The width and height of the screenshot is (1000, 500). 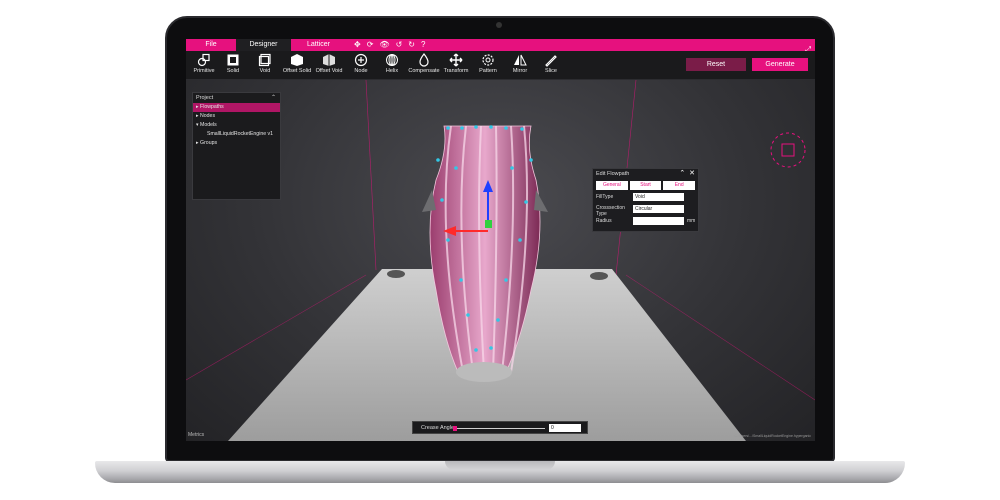 I want to click on tool-label: Helix, so click(x=392, y=71).